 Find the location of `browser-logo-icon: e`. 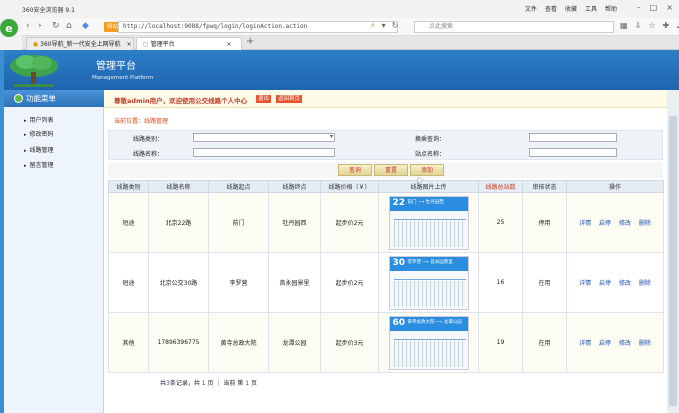

browser-logo-icon: e is located at coordinates (11, 34).